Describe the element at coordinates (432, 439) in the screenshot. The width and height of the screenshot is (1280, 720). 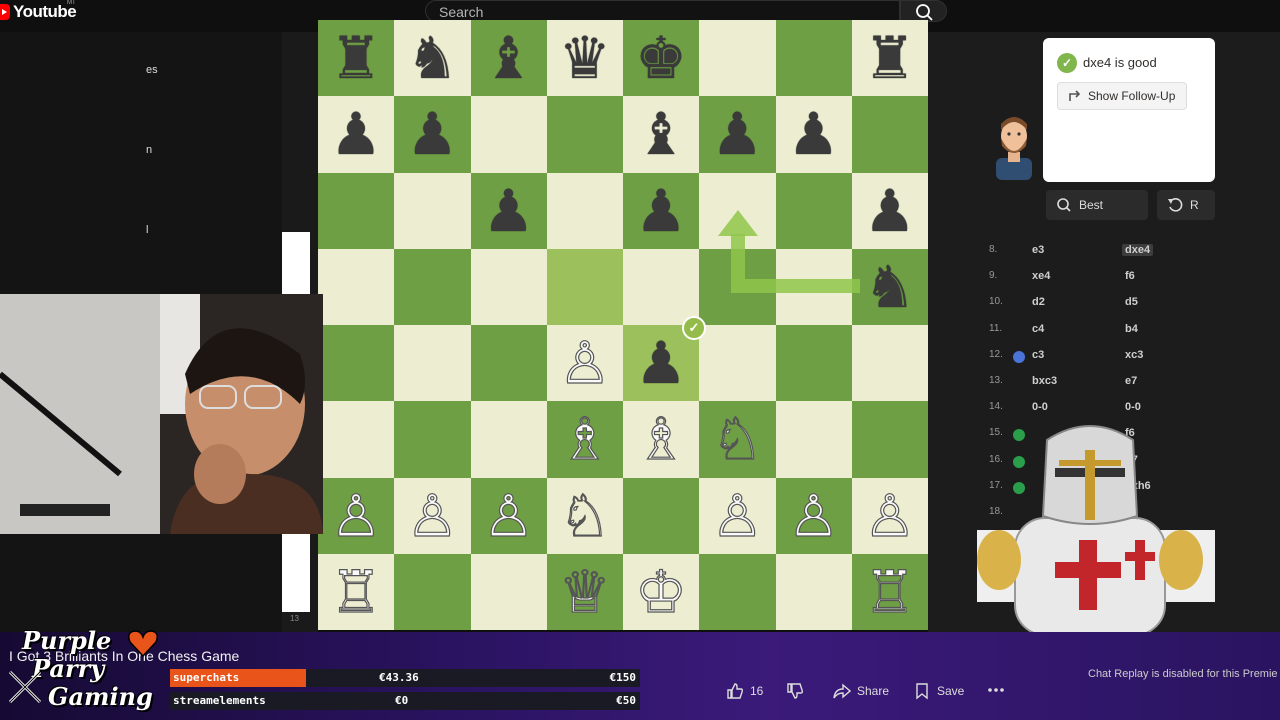
I see `square-b3` at that location.